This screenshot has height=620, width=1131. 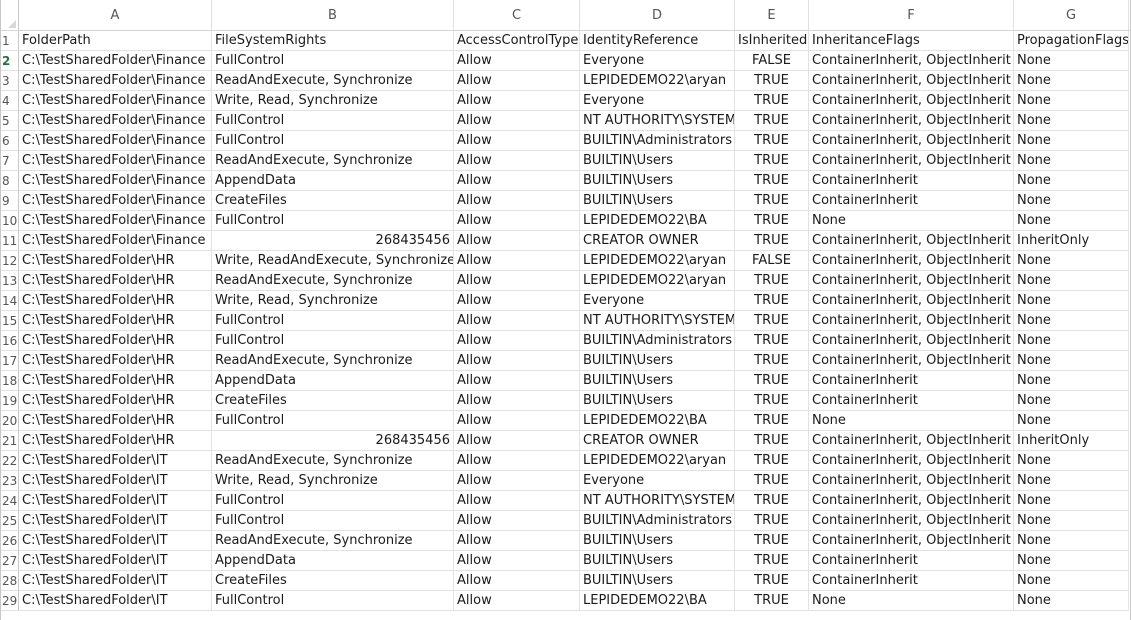 I want to click on row-header: 6, so click(x=10, y=141).